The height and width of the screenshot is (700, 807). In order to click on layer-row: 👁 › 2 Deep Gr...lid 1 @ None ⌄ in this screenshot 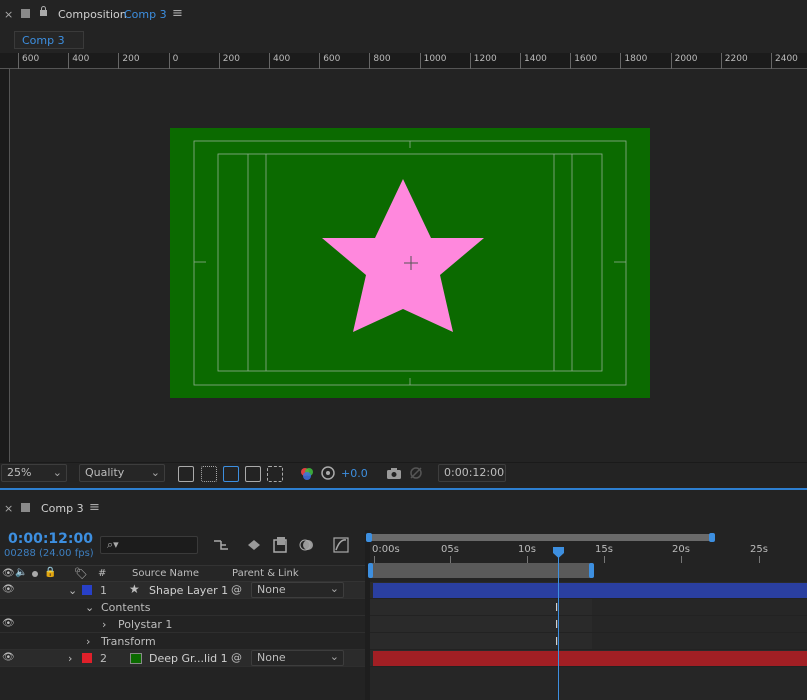, I will do `click(182, 658)`.